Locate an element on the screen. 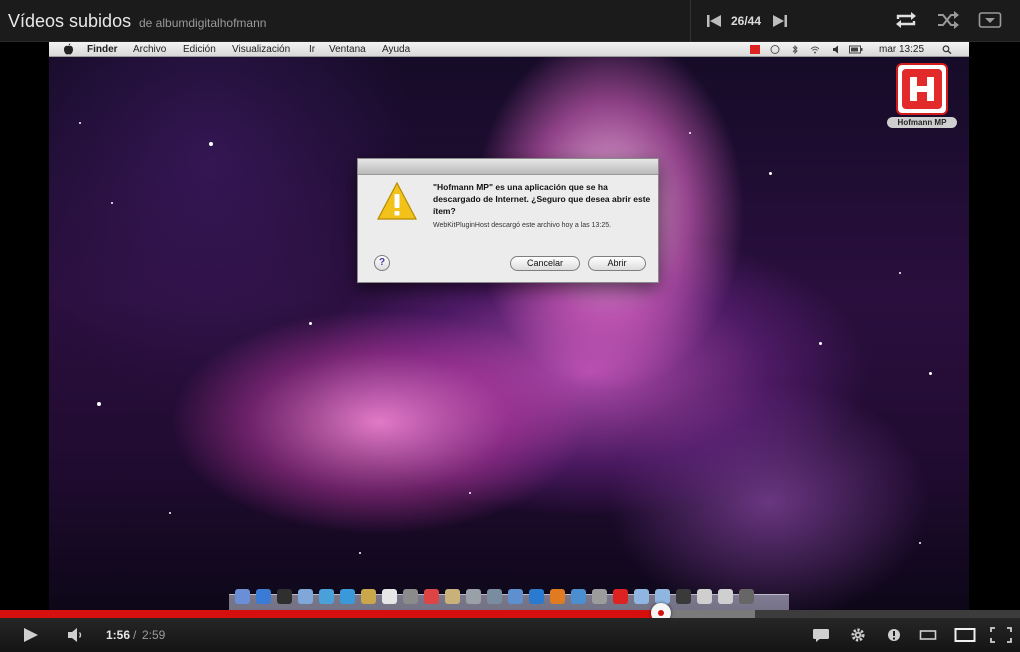 This screenshot has width=1020, height=652. help-icon: ? is located at coordinates (382, 263).